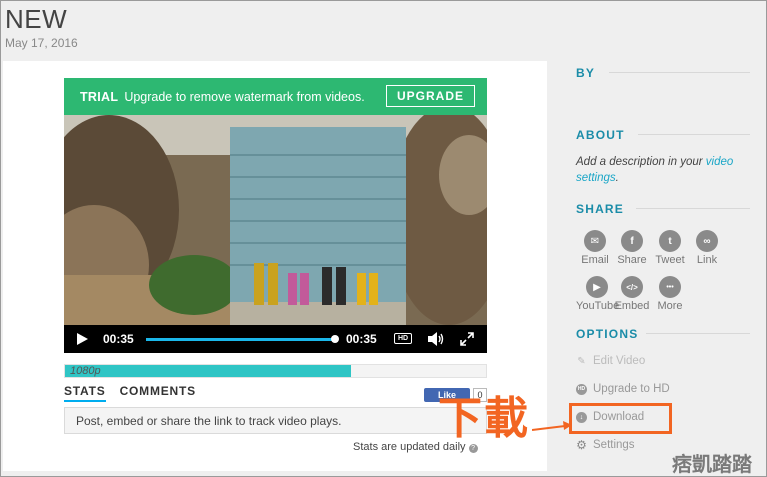 This screenshot has width=767, height=477. Describe the element at coordinates (244, 96) in the screenshot. I see `trial-message: Upgrade to remove watermark from videos.` at that location.